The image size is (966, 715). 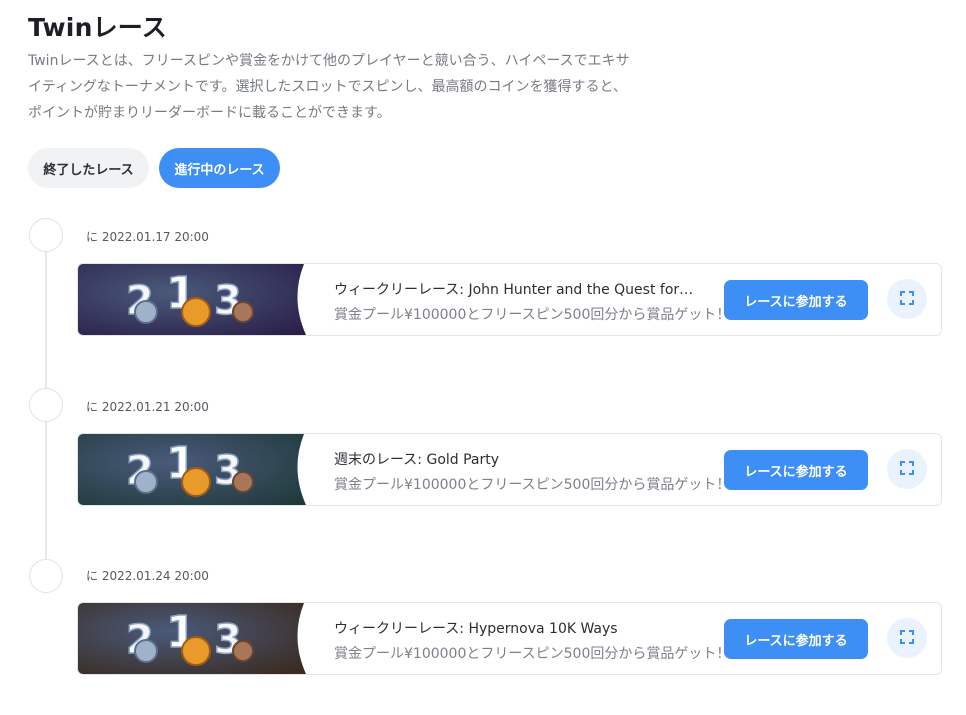 What do you see at coordinates (514, 459) in the screenshot?
I see `race-title: 週末のレース: Gold Party` at bounding box center [514, 459].